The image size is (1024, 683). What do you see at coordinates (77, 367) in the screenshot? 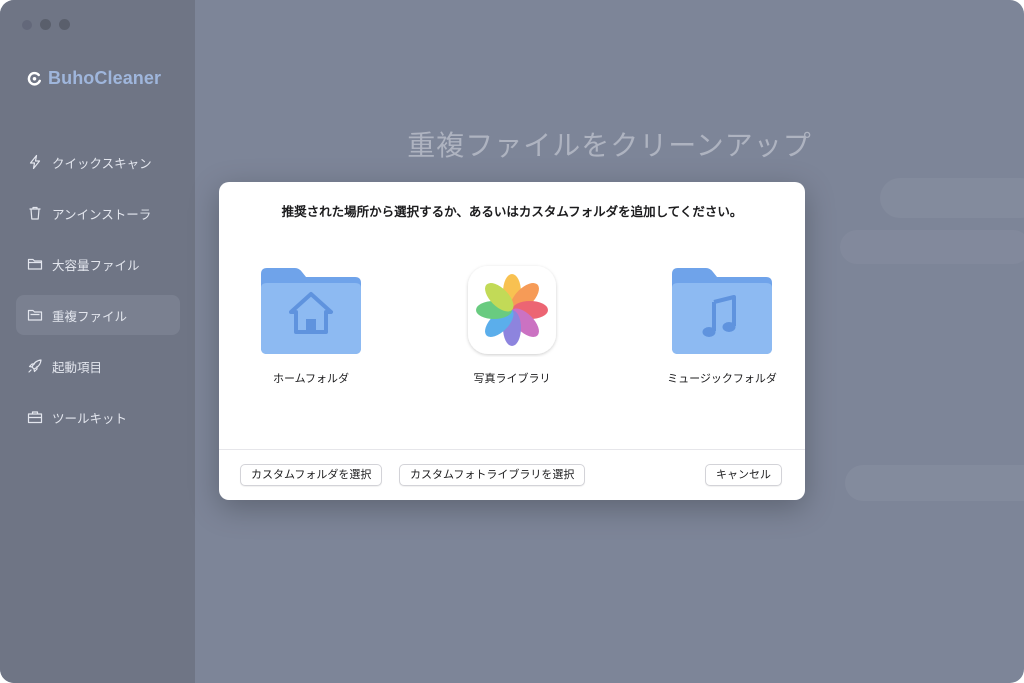
I see `sidebar-item-label: 起動項目` at bounding box center [77, 367].